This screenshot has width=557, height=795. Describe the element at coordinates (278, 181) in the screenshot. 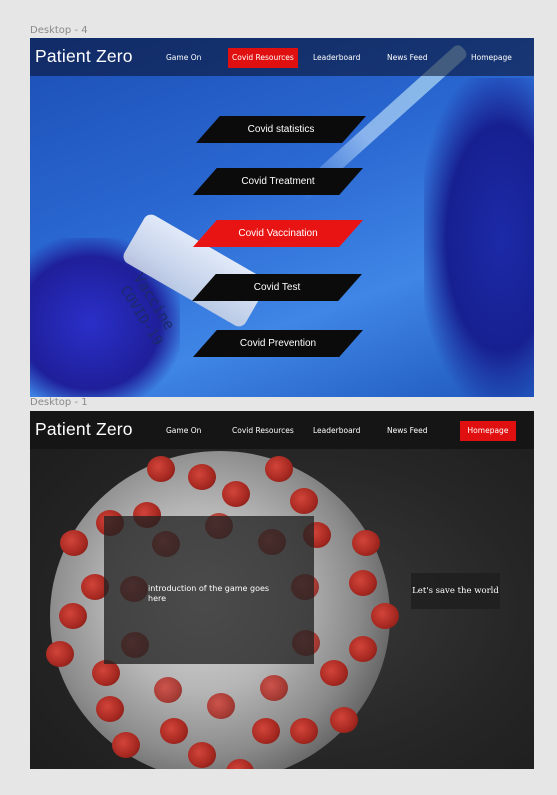

I see `covid-treatment-button: Covid Treatment` at that location.